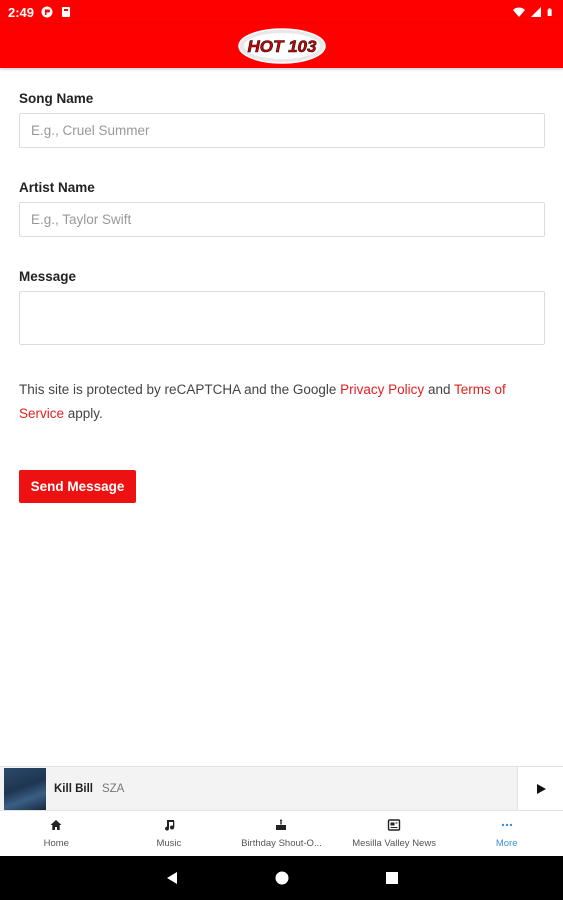  I want to click on nav-item-news: Mesilla Valley News, so click(394, 833).